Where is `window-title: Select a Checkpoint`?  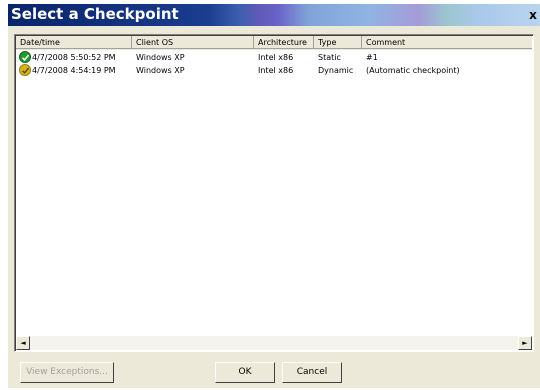 window-title: Select a Checkpoint is located at coordinates (95, 14).